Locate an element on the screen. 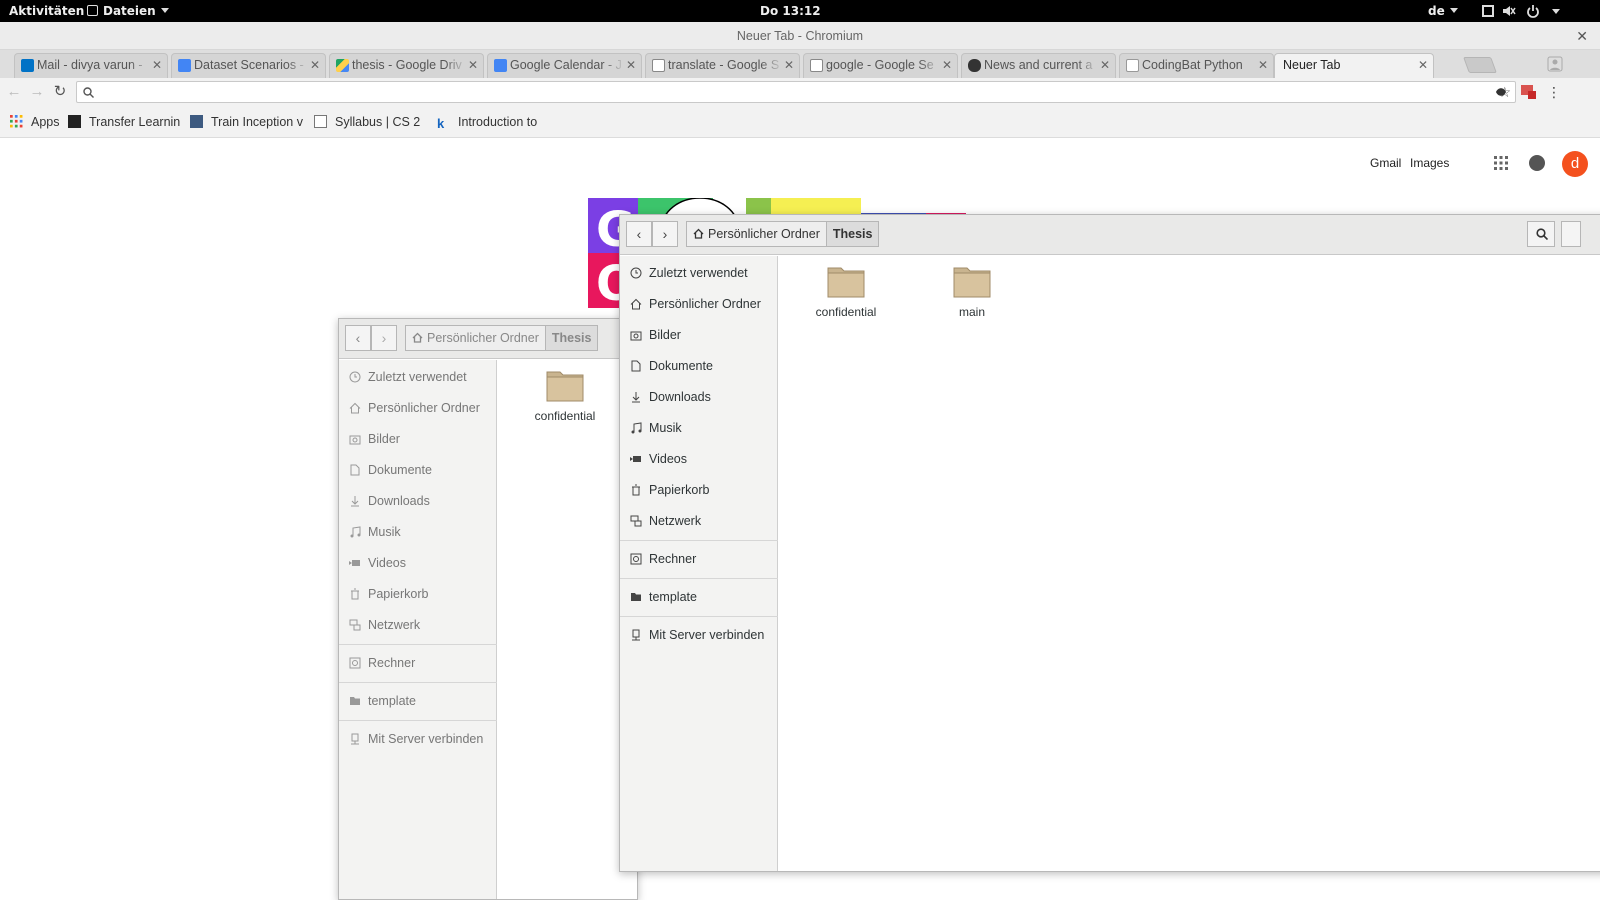  avatar: d is located at coordinates (1575, 164).